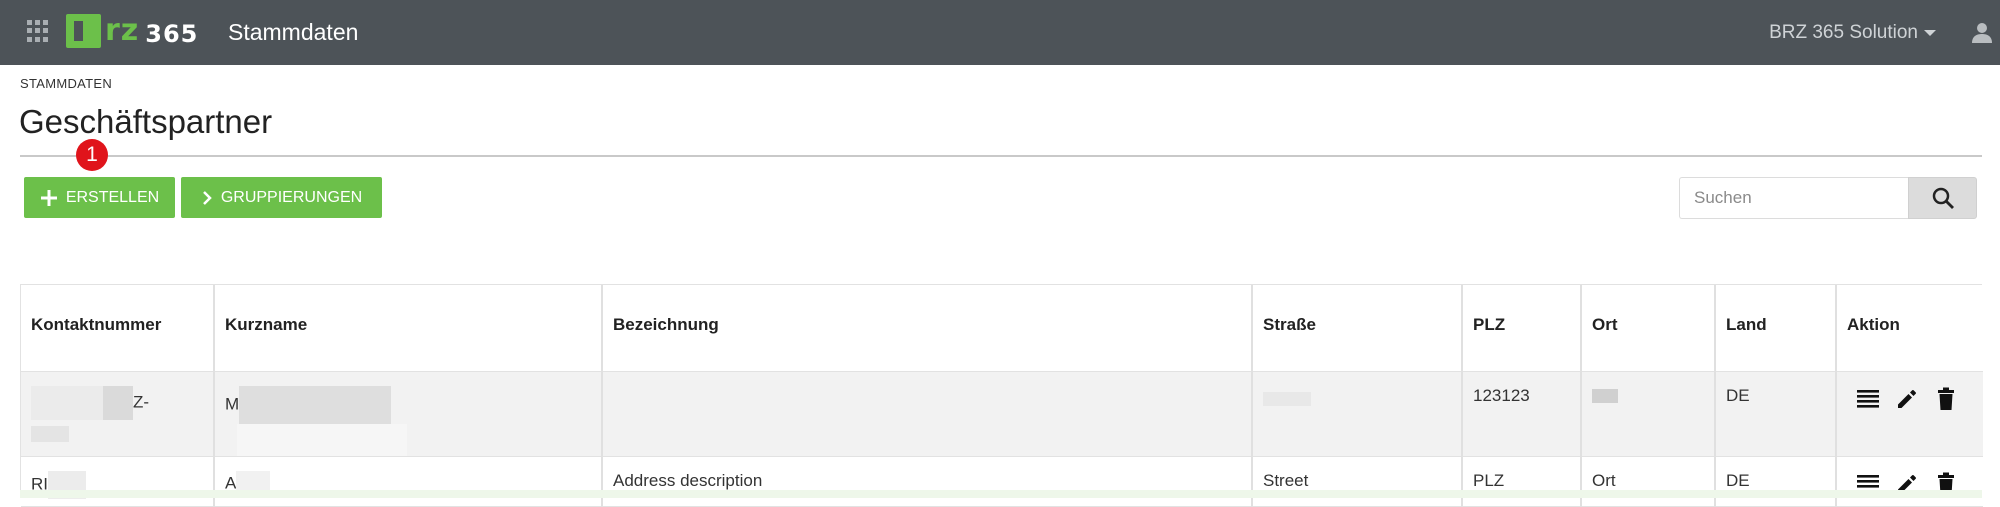 The width and height of the screenshot is (2000, 507). What do you see at coordinates (1776, 328) in the screenshot?
I see `column-header-land: Land` at bounding box center [1776, 328].